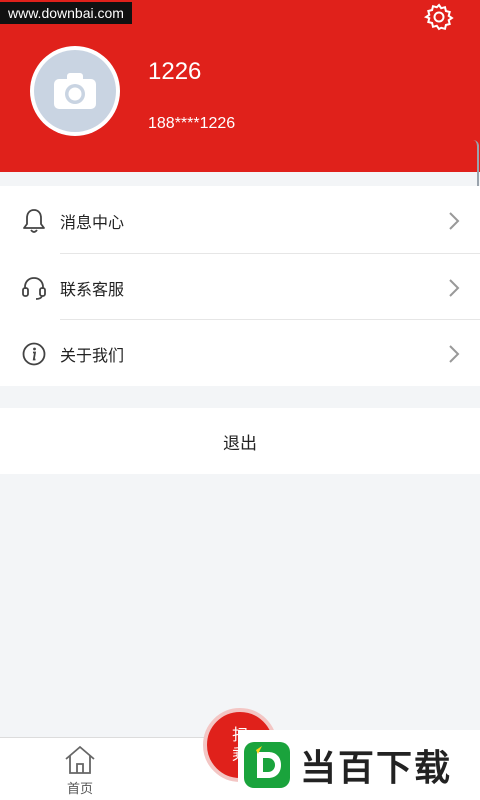  Describe the element at coordinates (34, 221) in the screenshot. I see `bell-icon` at that location.